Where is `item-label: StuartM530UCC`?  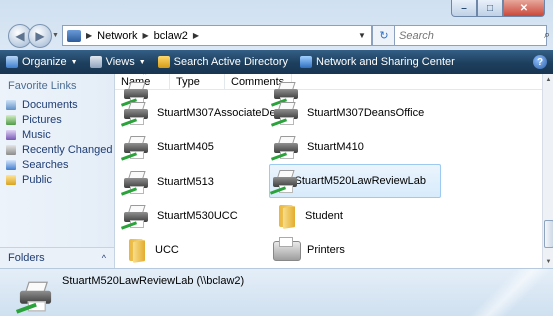 item-label: StuartM530UCC is located at coordinates (197, 216).